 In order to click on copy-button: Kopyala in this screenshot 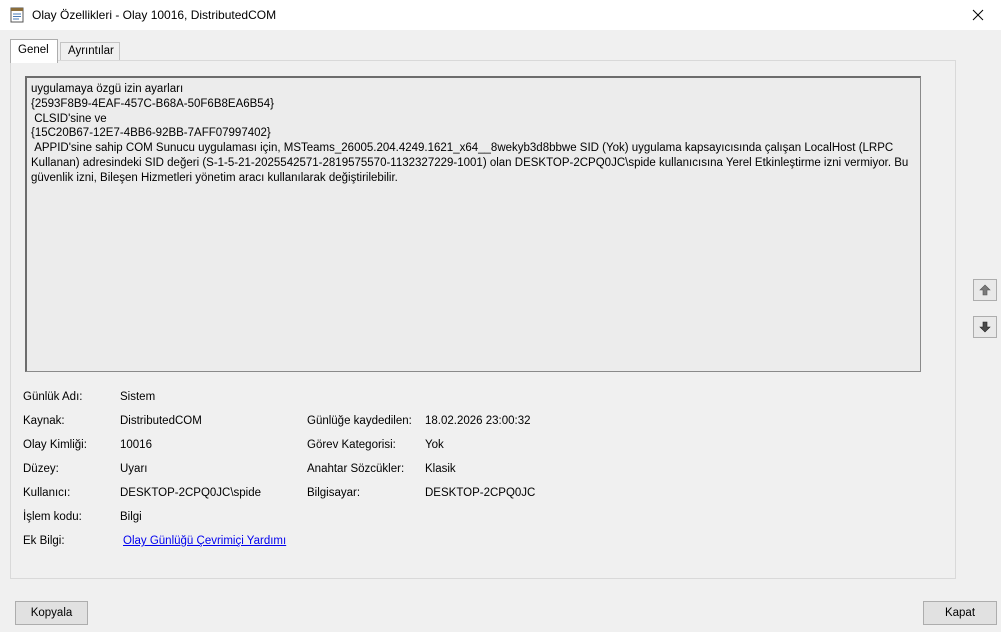, I will do `click(51, 613)`.